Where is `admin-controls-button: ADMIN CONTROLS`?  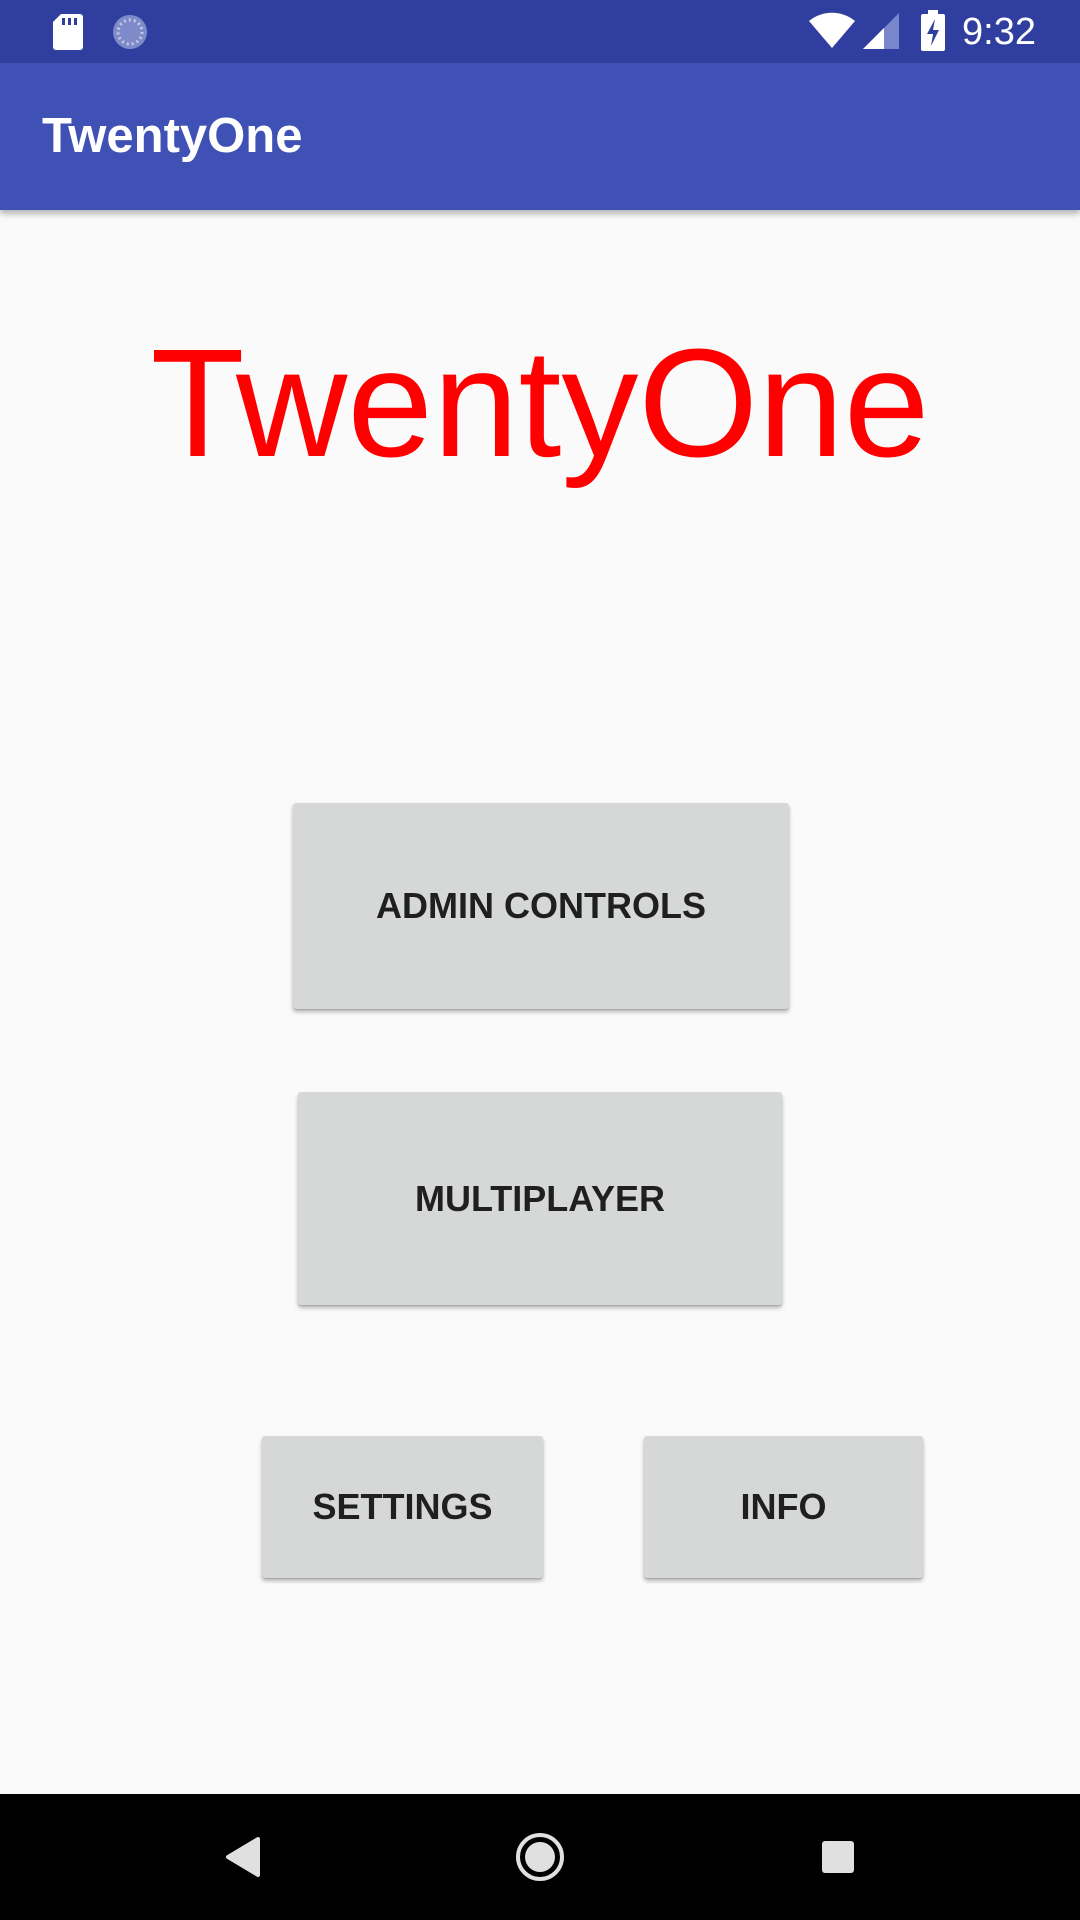
admin-controls-button: ADMIN CONTROLS is located at coordinates (541, 906).